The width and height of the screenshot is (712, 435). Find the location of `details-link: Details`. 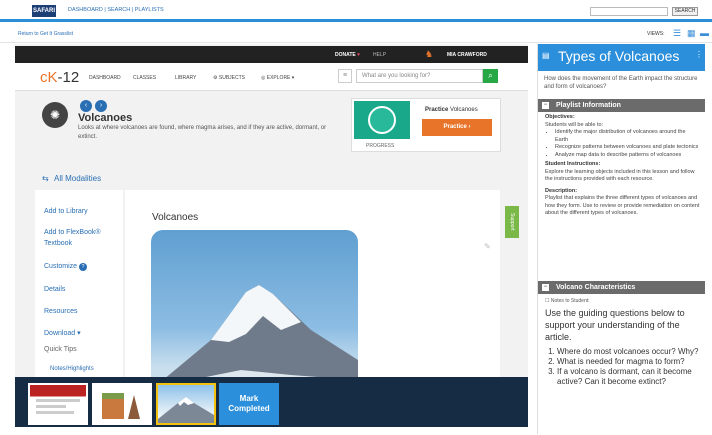

details-link: Details is located at coordinates (54, 290).